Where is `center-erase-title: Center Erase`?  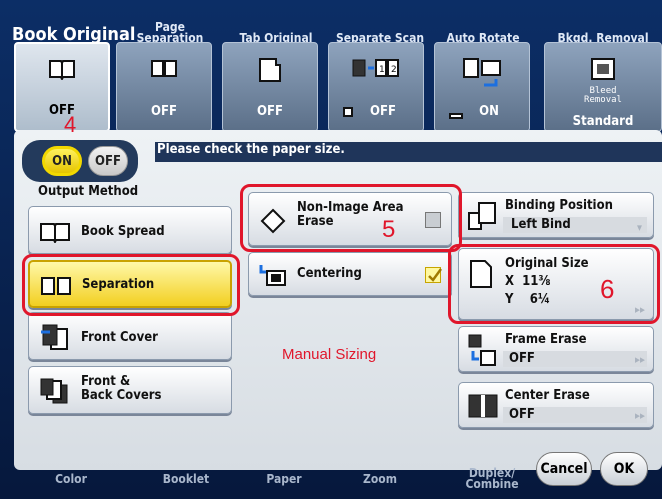
center-erase-title: Center Erase is located at coordinates (547, 395).